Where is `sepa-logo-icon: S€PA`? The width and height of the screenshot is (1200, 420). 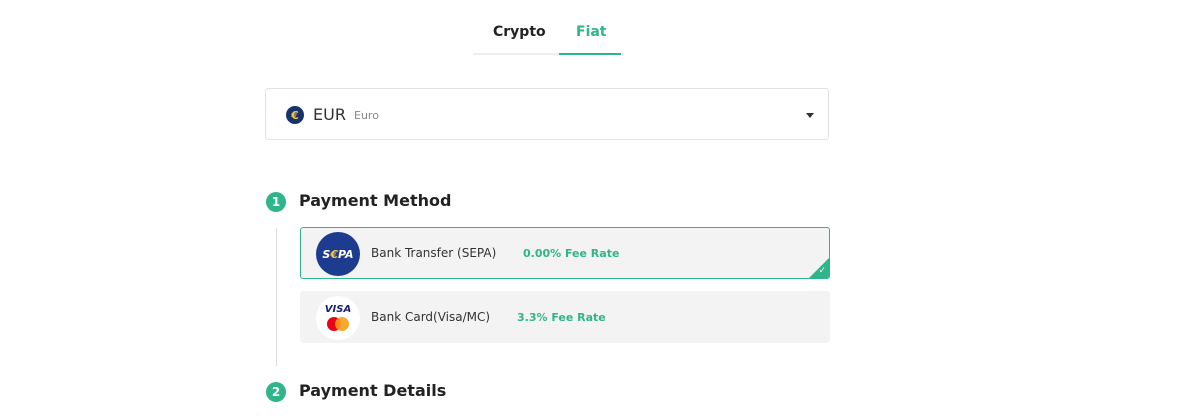
sepa-logo-icon: S€PA is located at coordinates (338, 254).